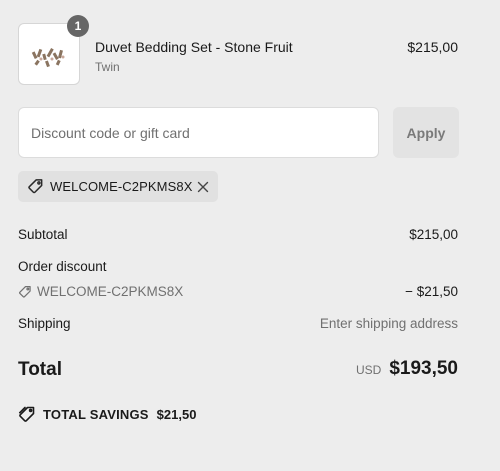  Describe the element at coordinates (27, 414) in the screenshot. I see `savings-tag-icon` at that location.